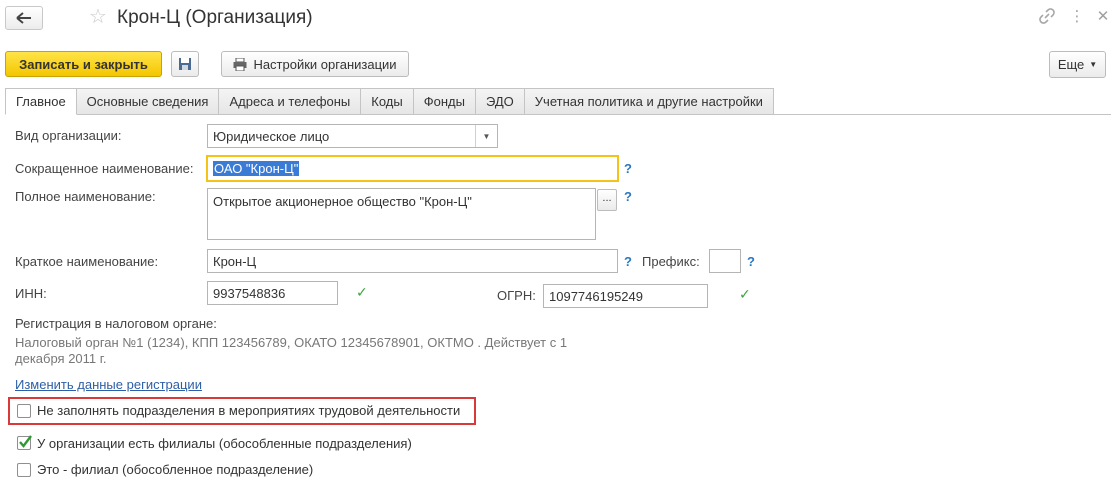 The height and width of the screenshot is (483, 1116). I want to click on has-branches-checkbox, so click(24, 442).